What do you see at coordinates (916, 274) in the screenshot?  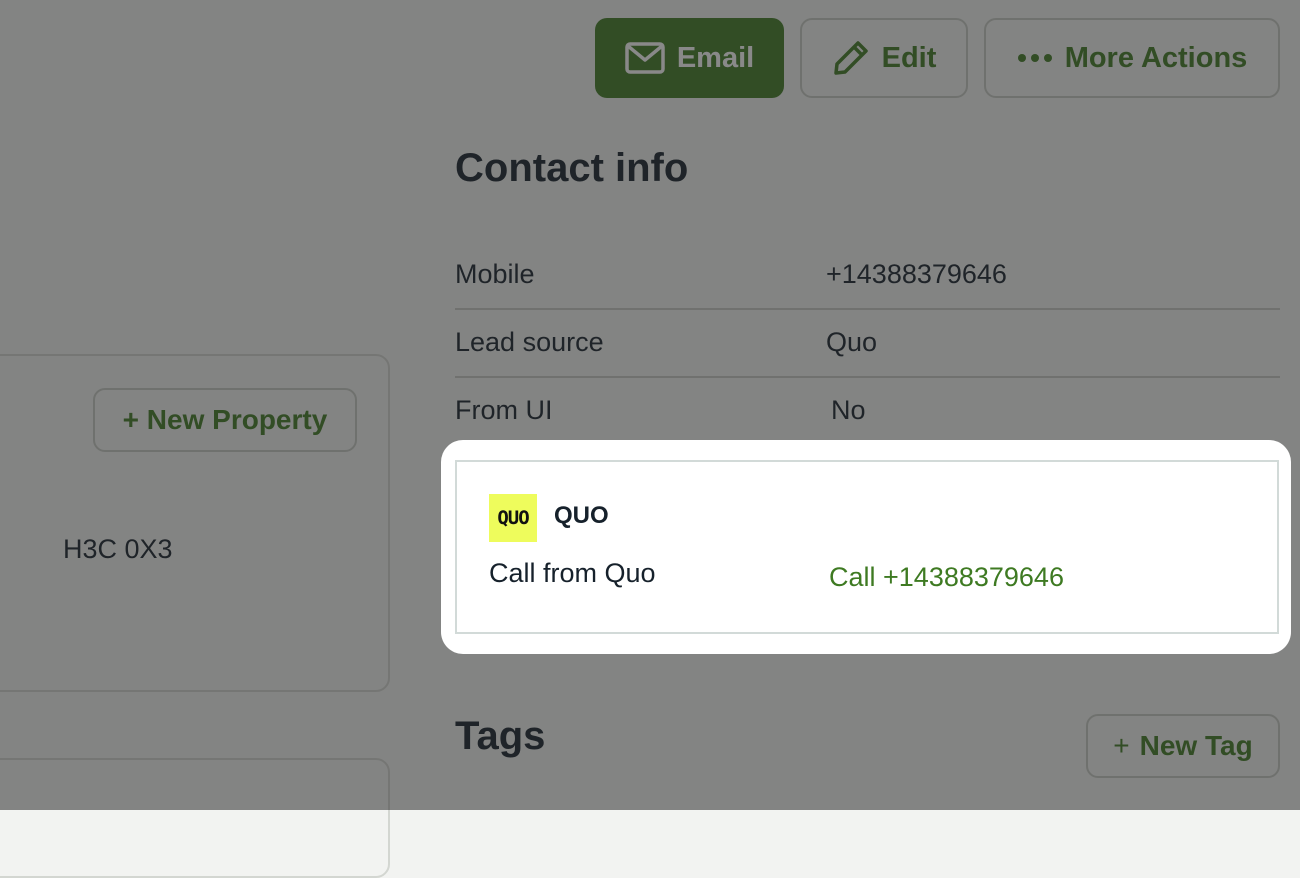 I see `info-value: +14388379646` at bounding box center [916, 274].